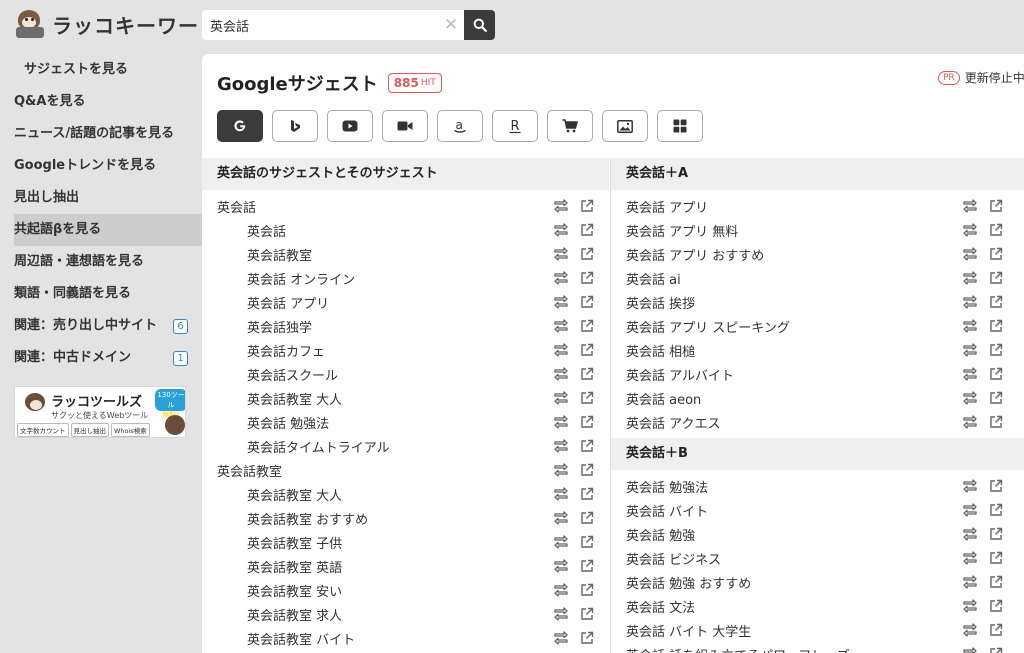 This screenshot has width=1024, height=653. Describe the element at coordinates (108, 326) in the screenshot. I see `sidebar-item-sites-for-sale: 関連：売り出し中サイト 6` at that location.